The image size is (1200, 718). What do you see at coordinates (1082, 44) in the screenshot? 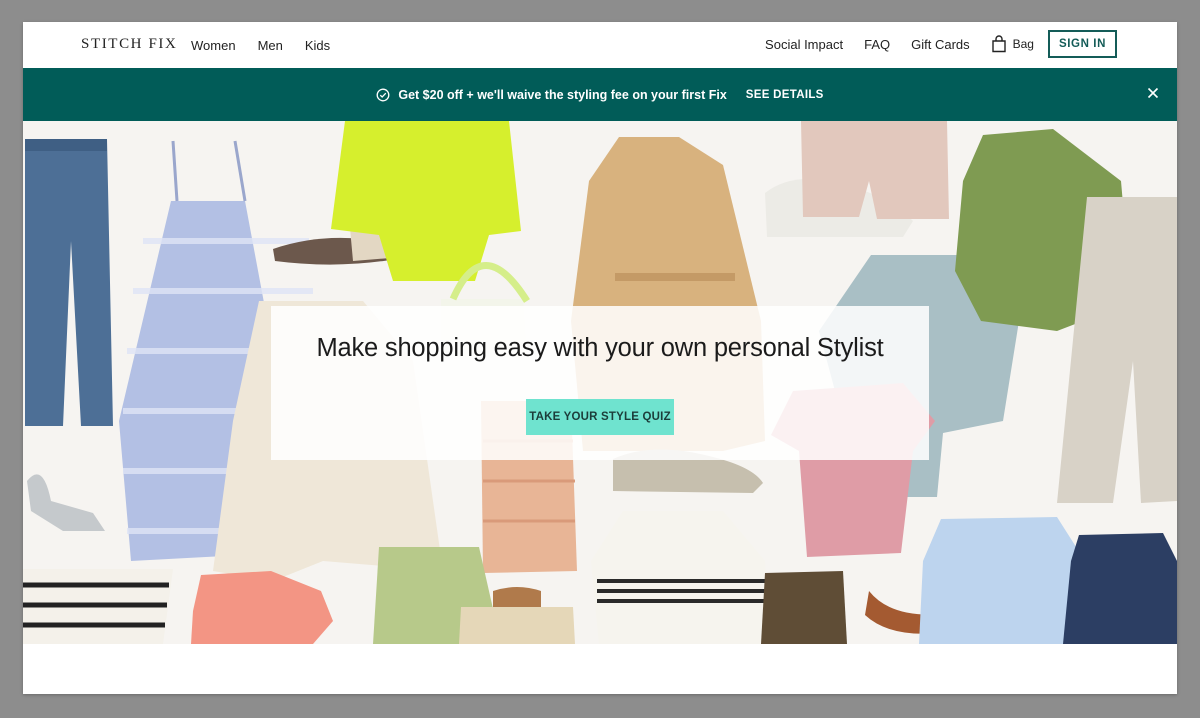
I see `sign-in-button: SIGN IN` at bounding box center [1082, 44].